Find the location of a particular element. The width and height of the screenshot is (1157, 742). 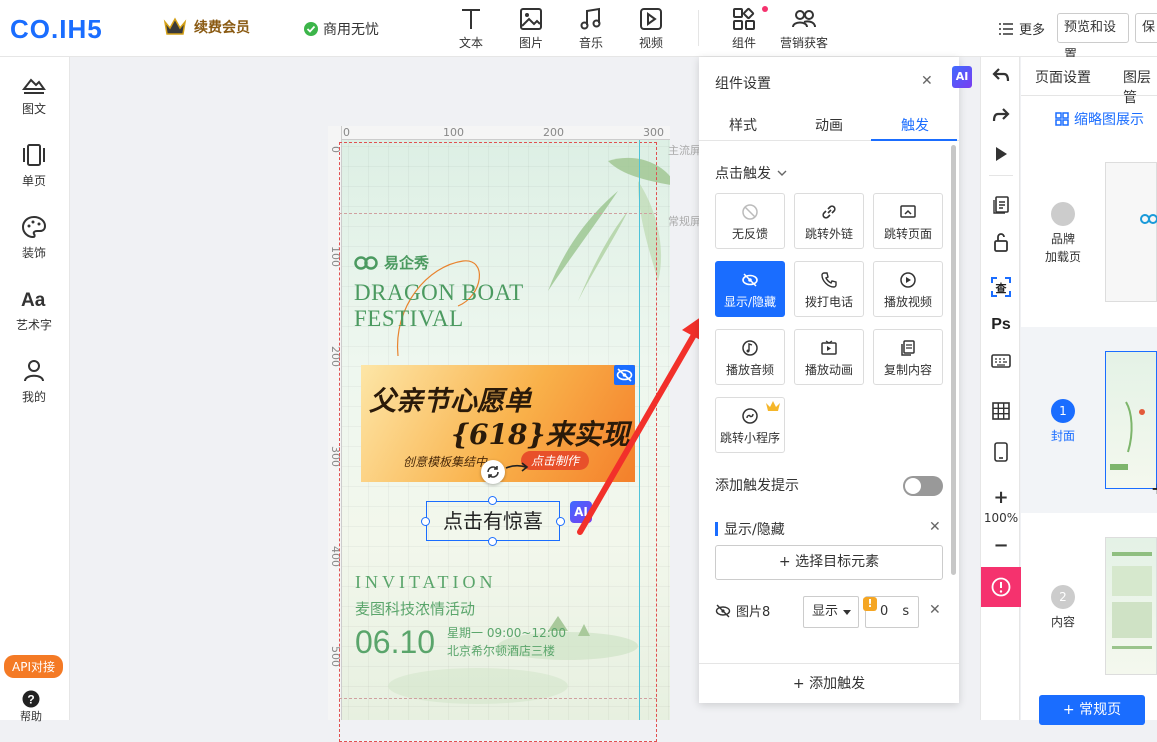

tool-text: 文本 is located at coordinates (471, 28).